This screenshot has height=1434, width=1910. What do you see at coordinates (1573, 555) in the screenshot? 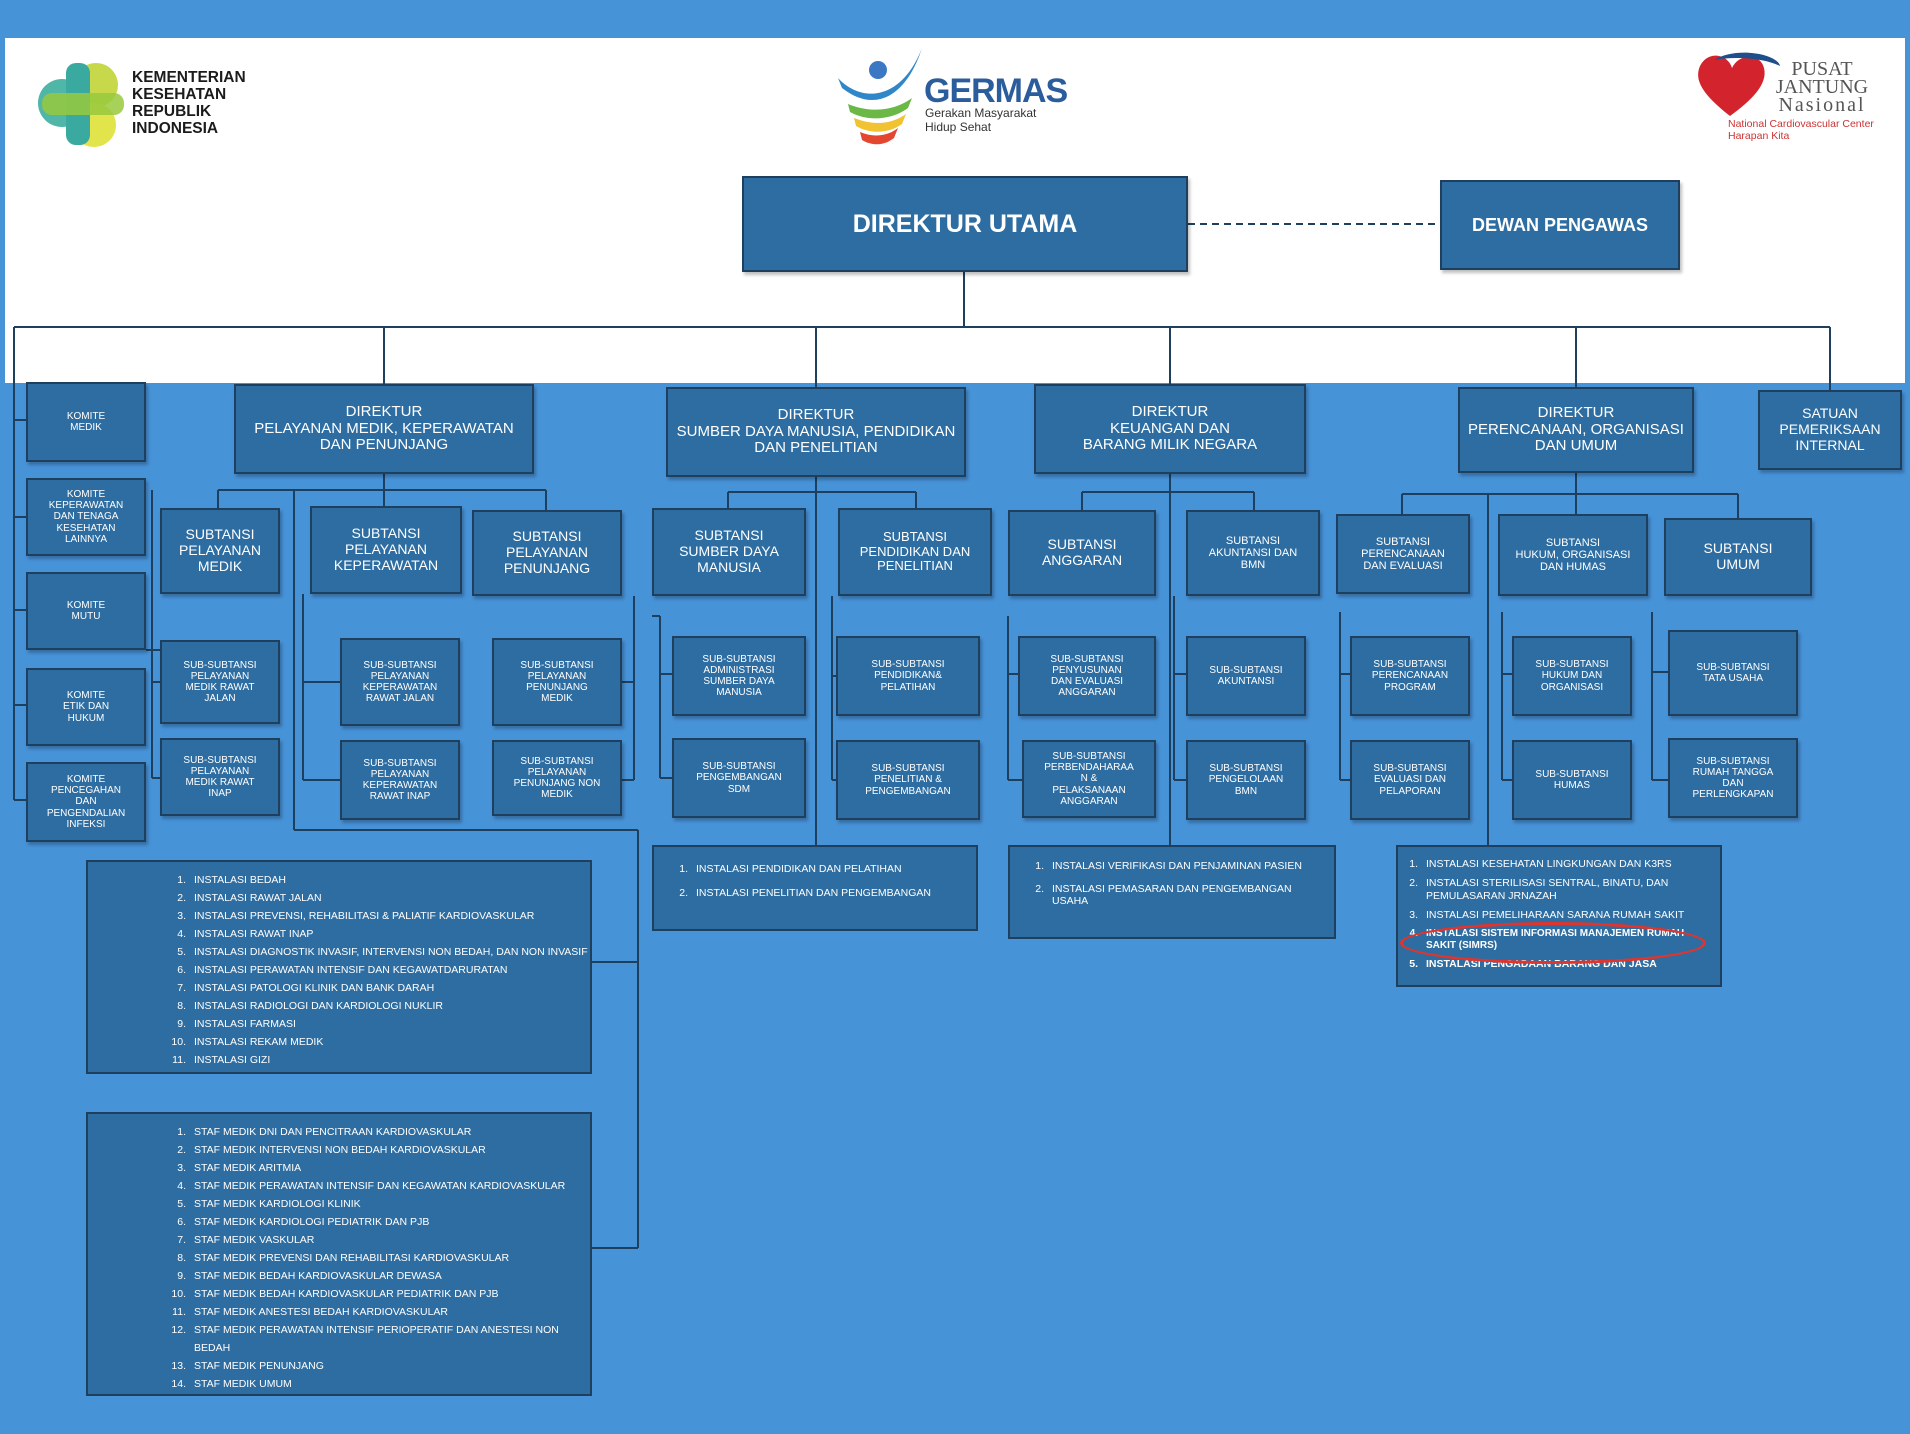
I see `subtansi-hukum-box: SUBTANSI HUKUM, ORGANISASI DAN HUMAS` at bounding box center [1573, 555].